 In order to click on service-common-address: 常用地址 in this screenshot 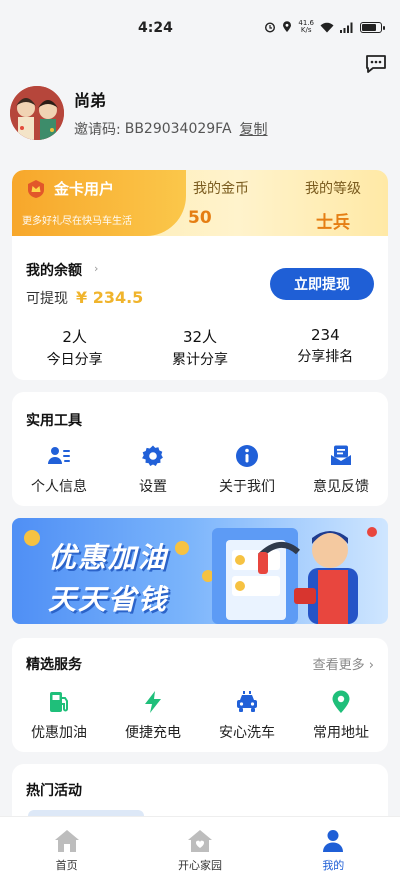, I will do `click(341, 716)`.